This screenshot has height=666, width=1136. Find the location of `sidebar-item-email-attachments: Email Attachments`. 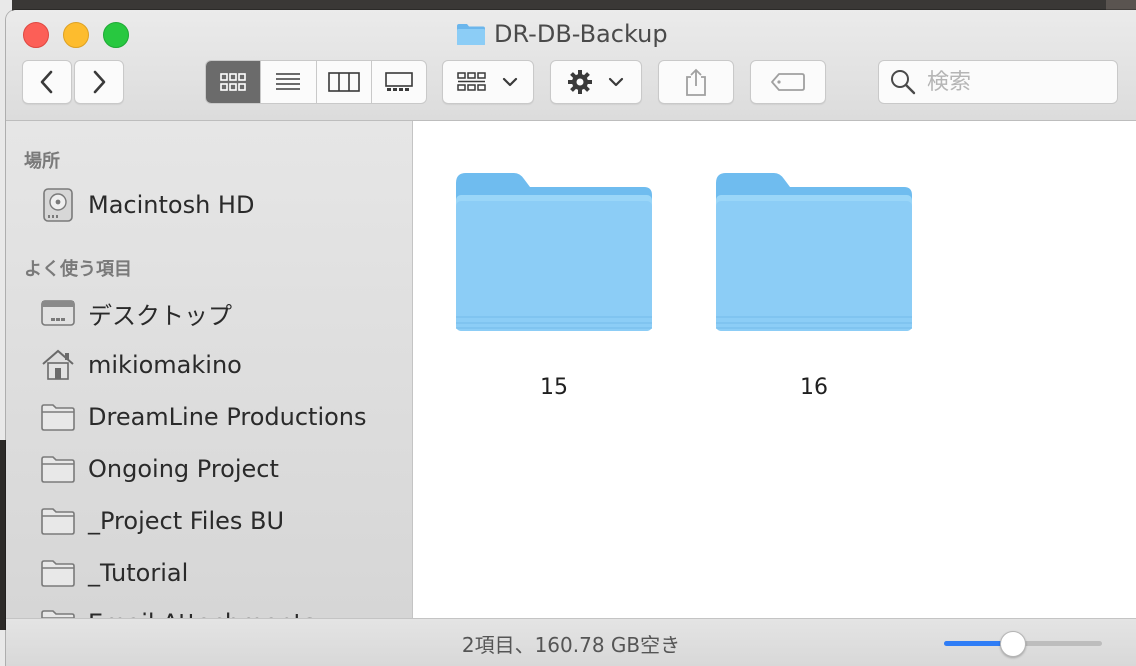

sidebar-item-email-attachments: Email Attachments is located at coordinates (220, 610).